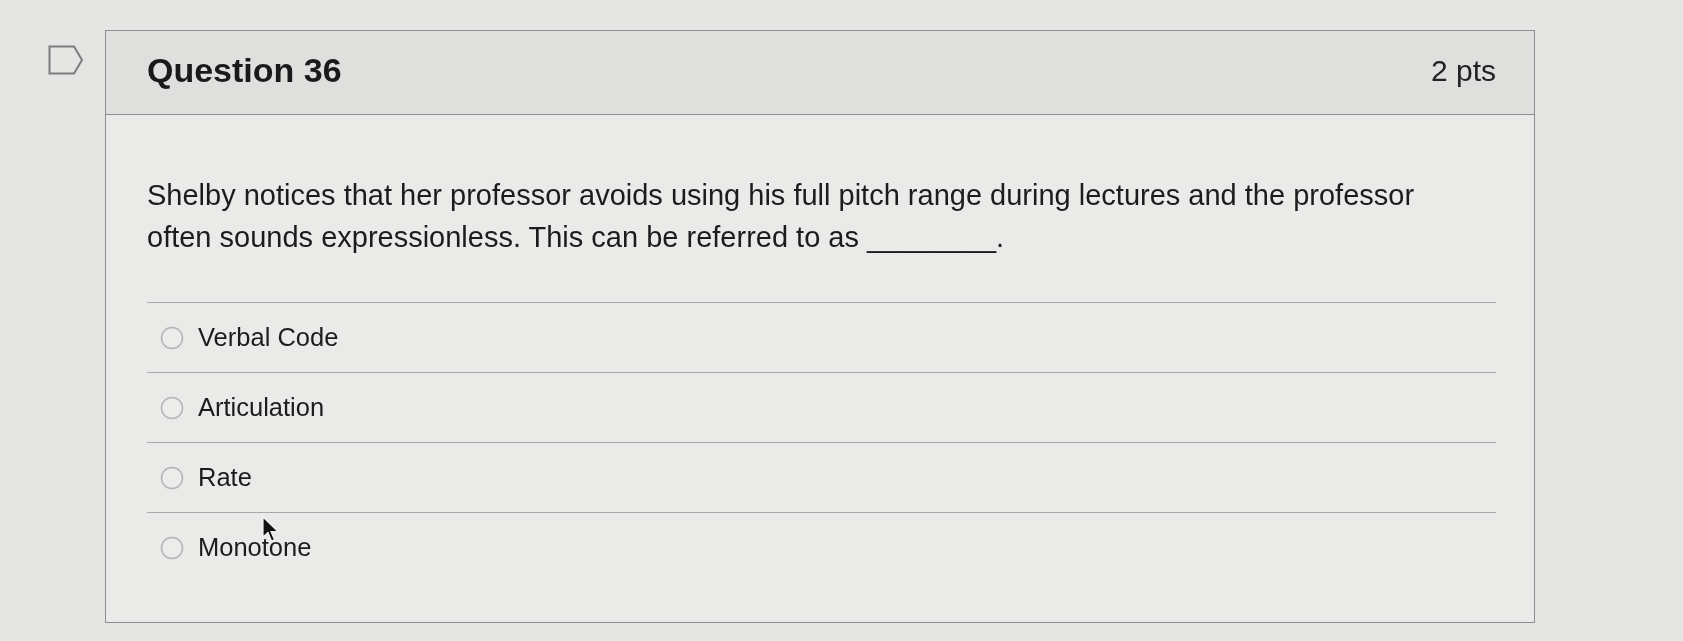 The image size is (1683, 641). What do you see at coordinates (66, 60) in the screenshot?
I see `bookmark-icon` at bounding box center [66, 60].